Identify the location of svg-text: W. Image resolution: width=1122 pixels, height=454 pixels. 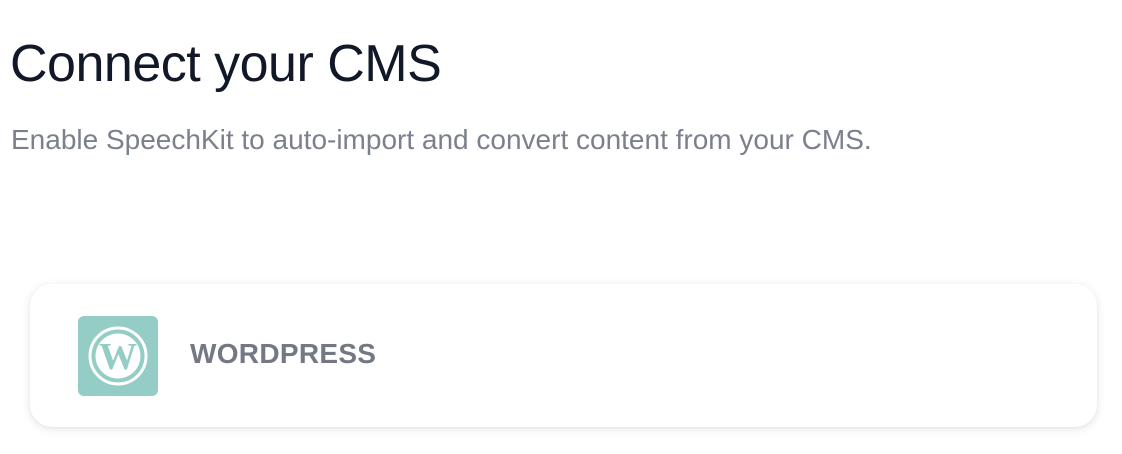
(118, 357).